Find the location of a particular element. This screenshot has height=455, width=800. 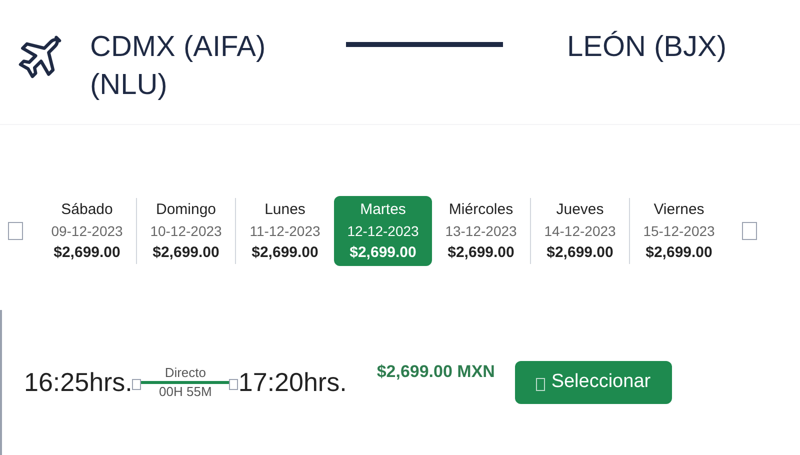

date-tab: Miércoles 13-12-2023 $2,699.00 is located at coordinates (481, 231).